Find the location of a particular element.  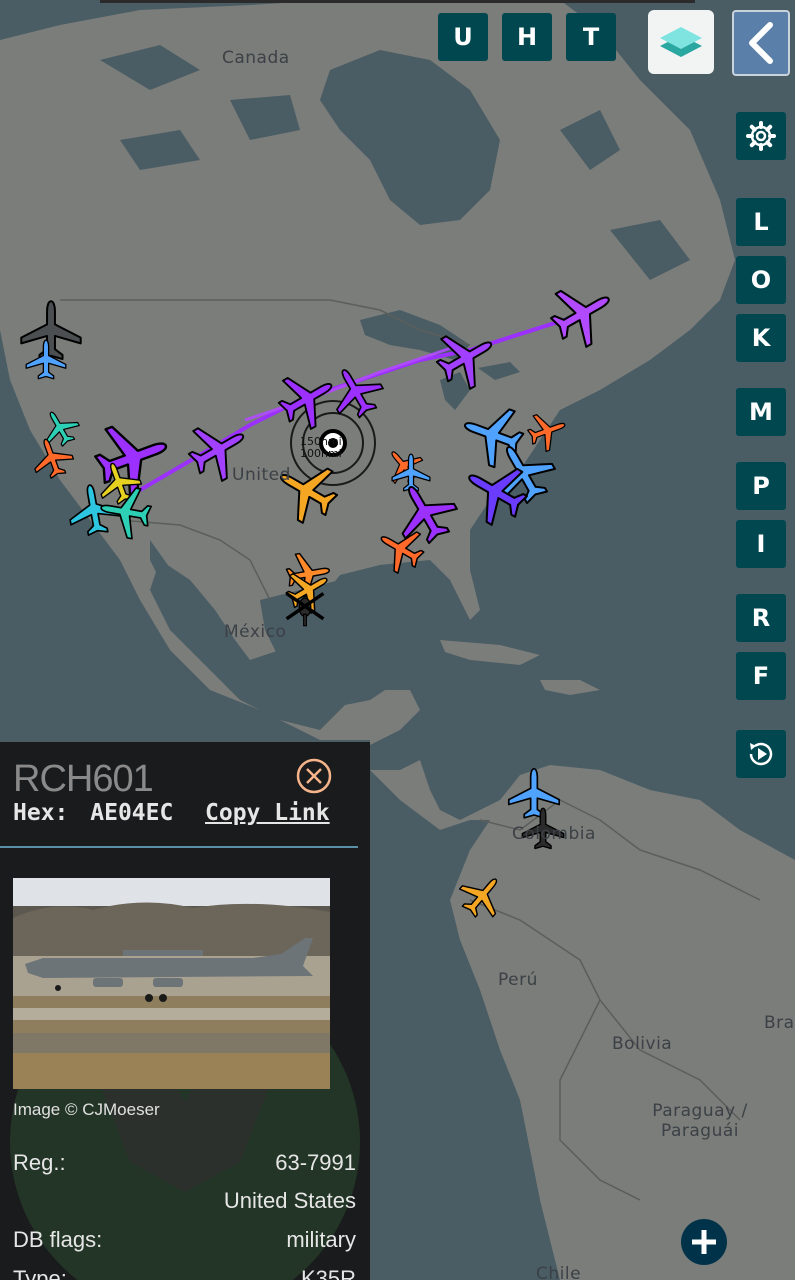

replay-button is located at coordinates (761, 754).